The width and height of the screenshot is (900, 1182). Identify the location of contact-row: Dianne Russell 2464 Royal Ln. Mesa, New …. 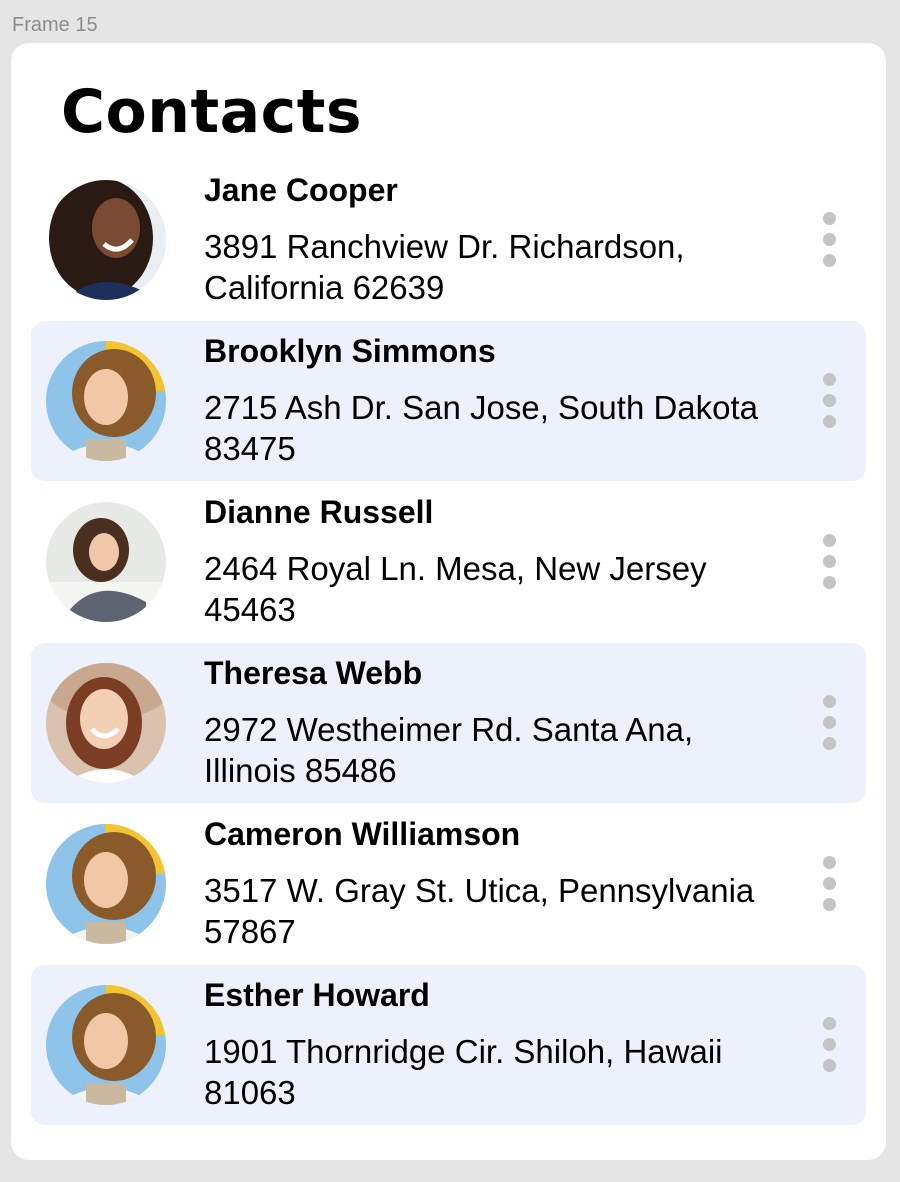
(448, 562).